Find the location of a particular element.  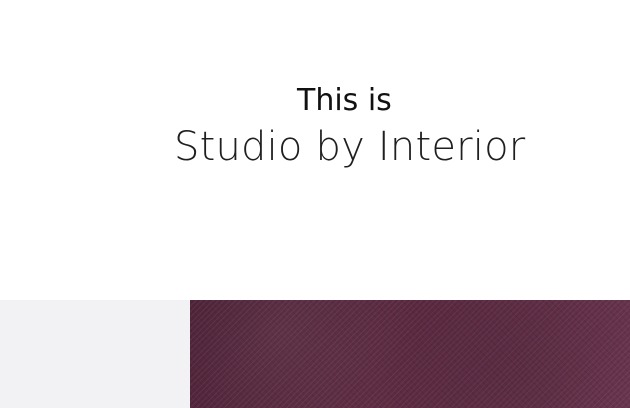

light-panel is located at coordinates (95, 354).